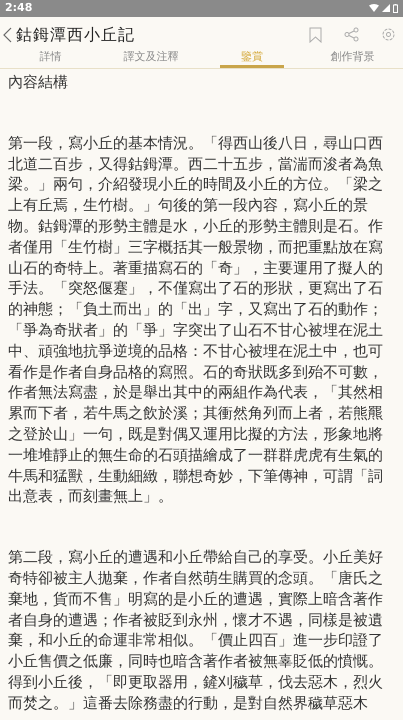 The height and width of the screenshot is (720, 403). What do you see at coordinates (374, 8) in the screenshot?
I see `wifi-icon` at bounding box center [374, 8].